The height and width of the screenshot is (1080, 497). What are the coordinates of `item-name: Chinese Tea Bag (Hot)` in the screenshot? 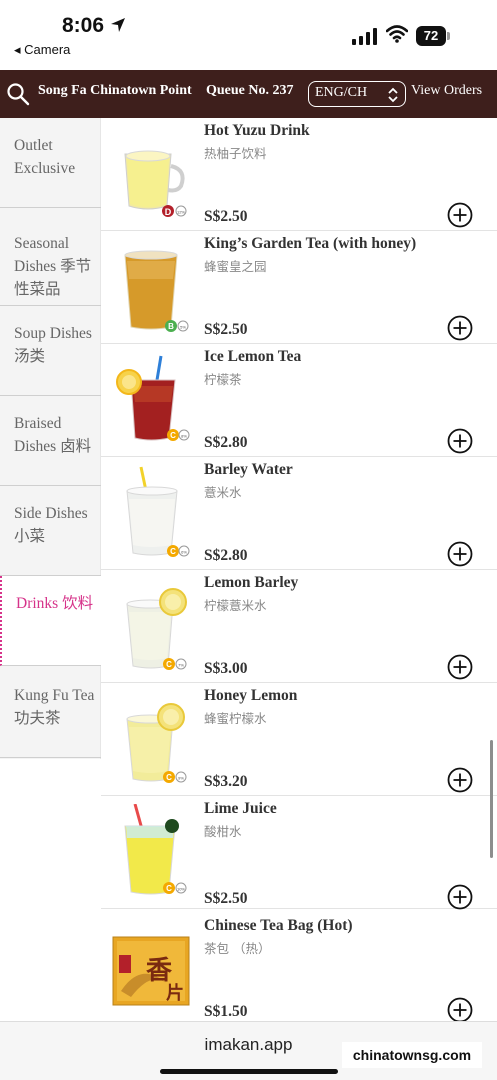 It's located at (278, 925).